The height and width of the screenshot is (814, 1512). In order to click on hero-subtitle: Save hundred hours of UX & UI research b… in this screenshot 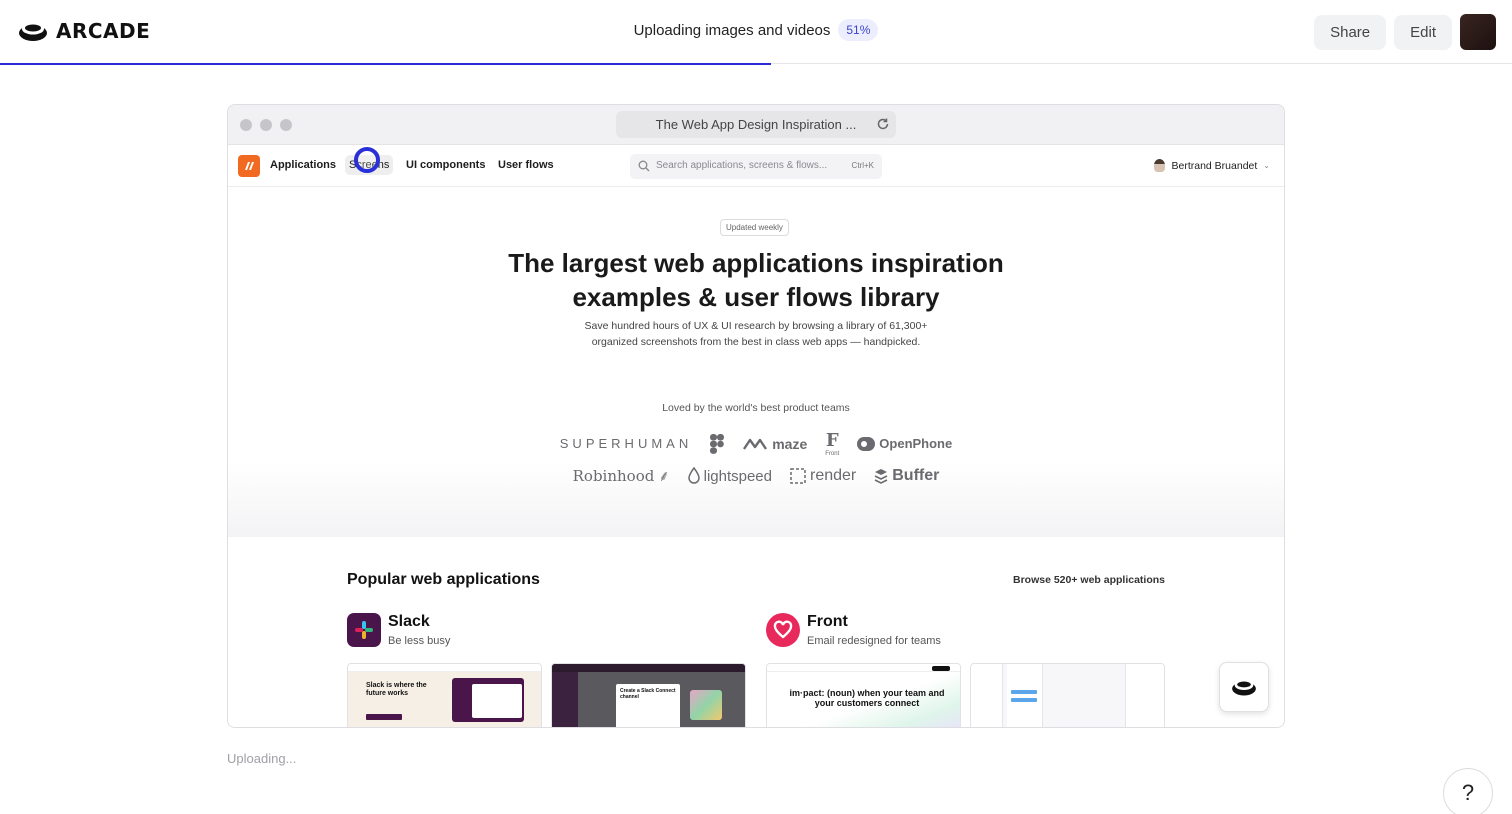, I will do `click(756, 334)`.